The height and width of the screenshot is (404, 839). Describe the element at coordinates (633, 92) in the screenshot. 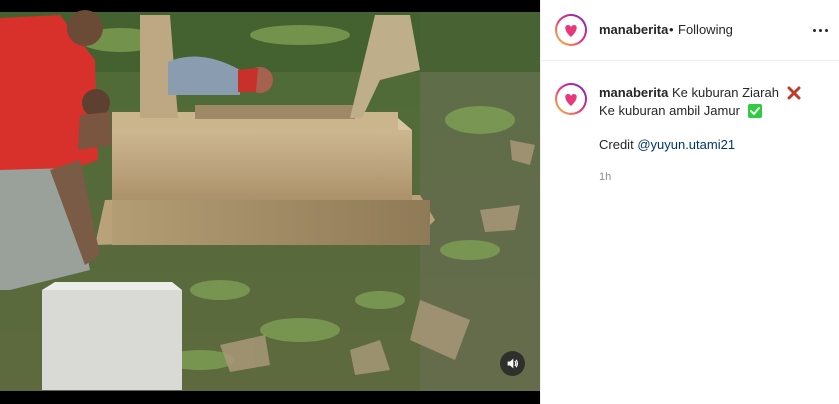

I see `caption-username: manaberita` at that location.